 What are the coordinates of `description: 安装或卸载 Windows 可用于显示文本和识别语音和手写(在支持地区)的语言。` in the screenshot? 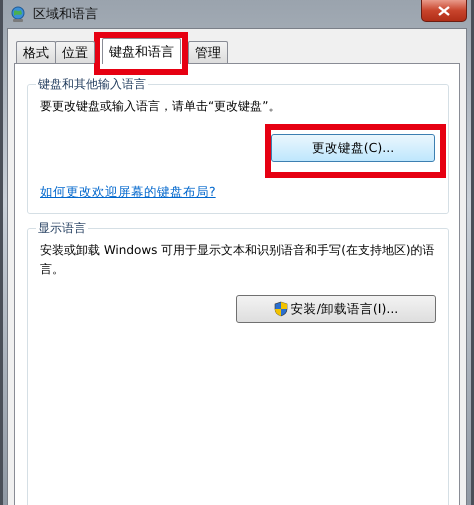 It's located at (238, 260).